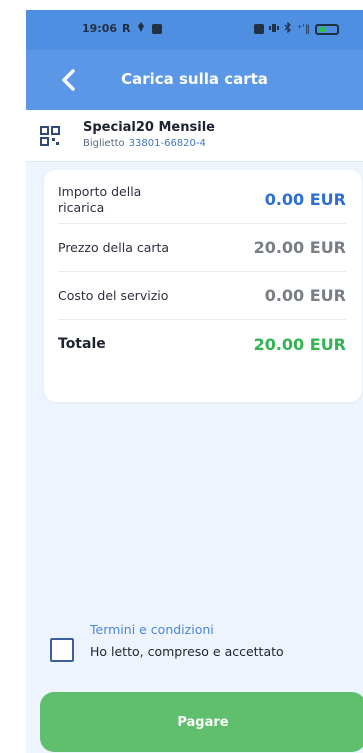 This screenshot has width=363, height=753. I want to click on summary-row-card-price: Prezzo della carta 20.00 EUR, so click(202, 248).